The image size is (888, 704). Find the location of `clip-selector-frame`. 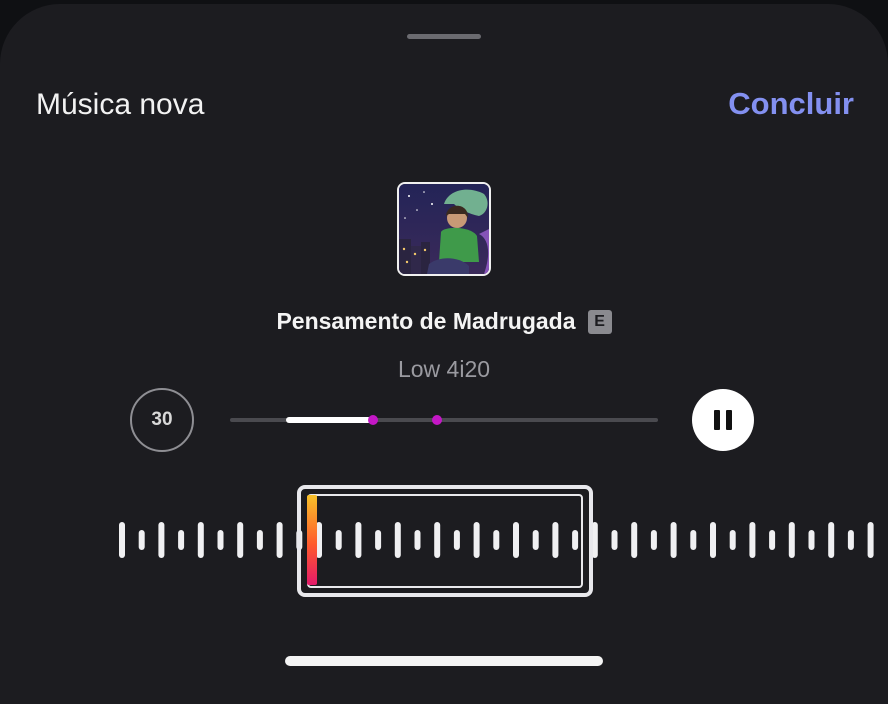

clip-selector-frame is located at coordinates (445, 541).